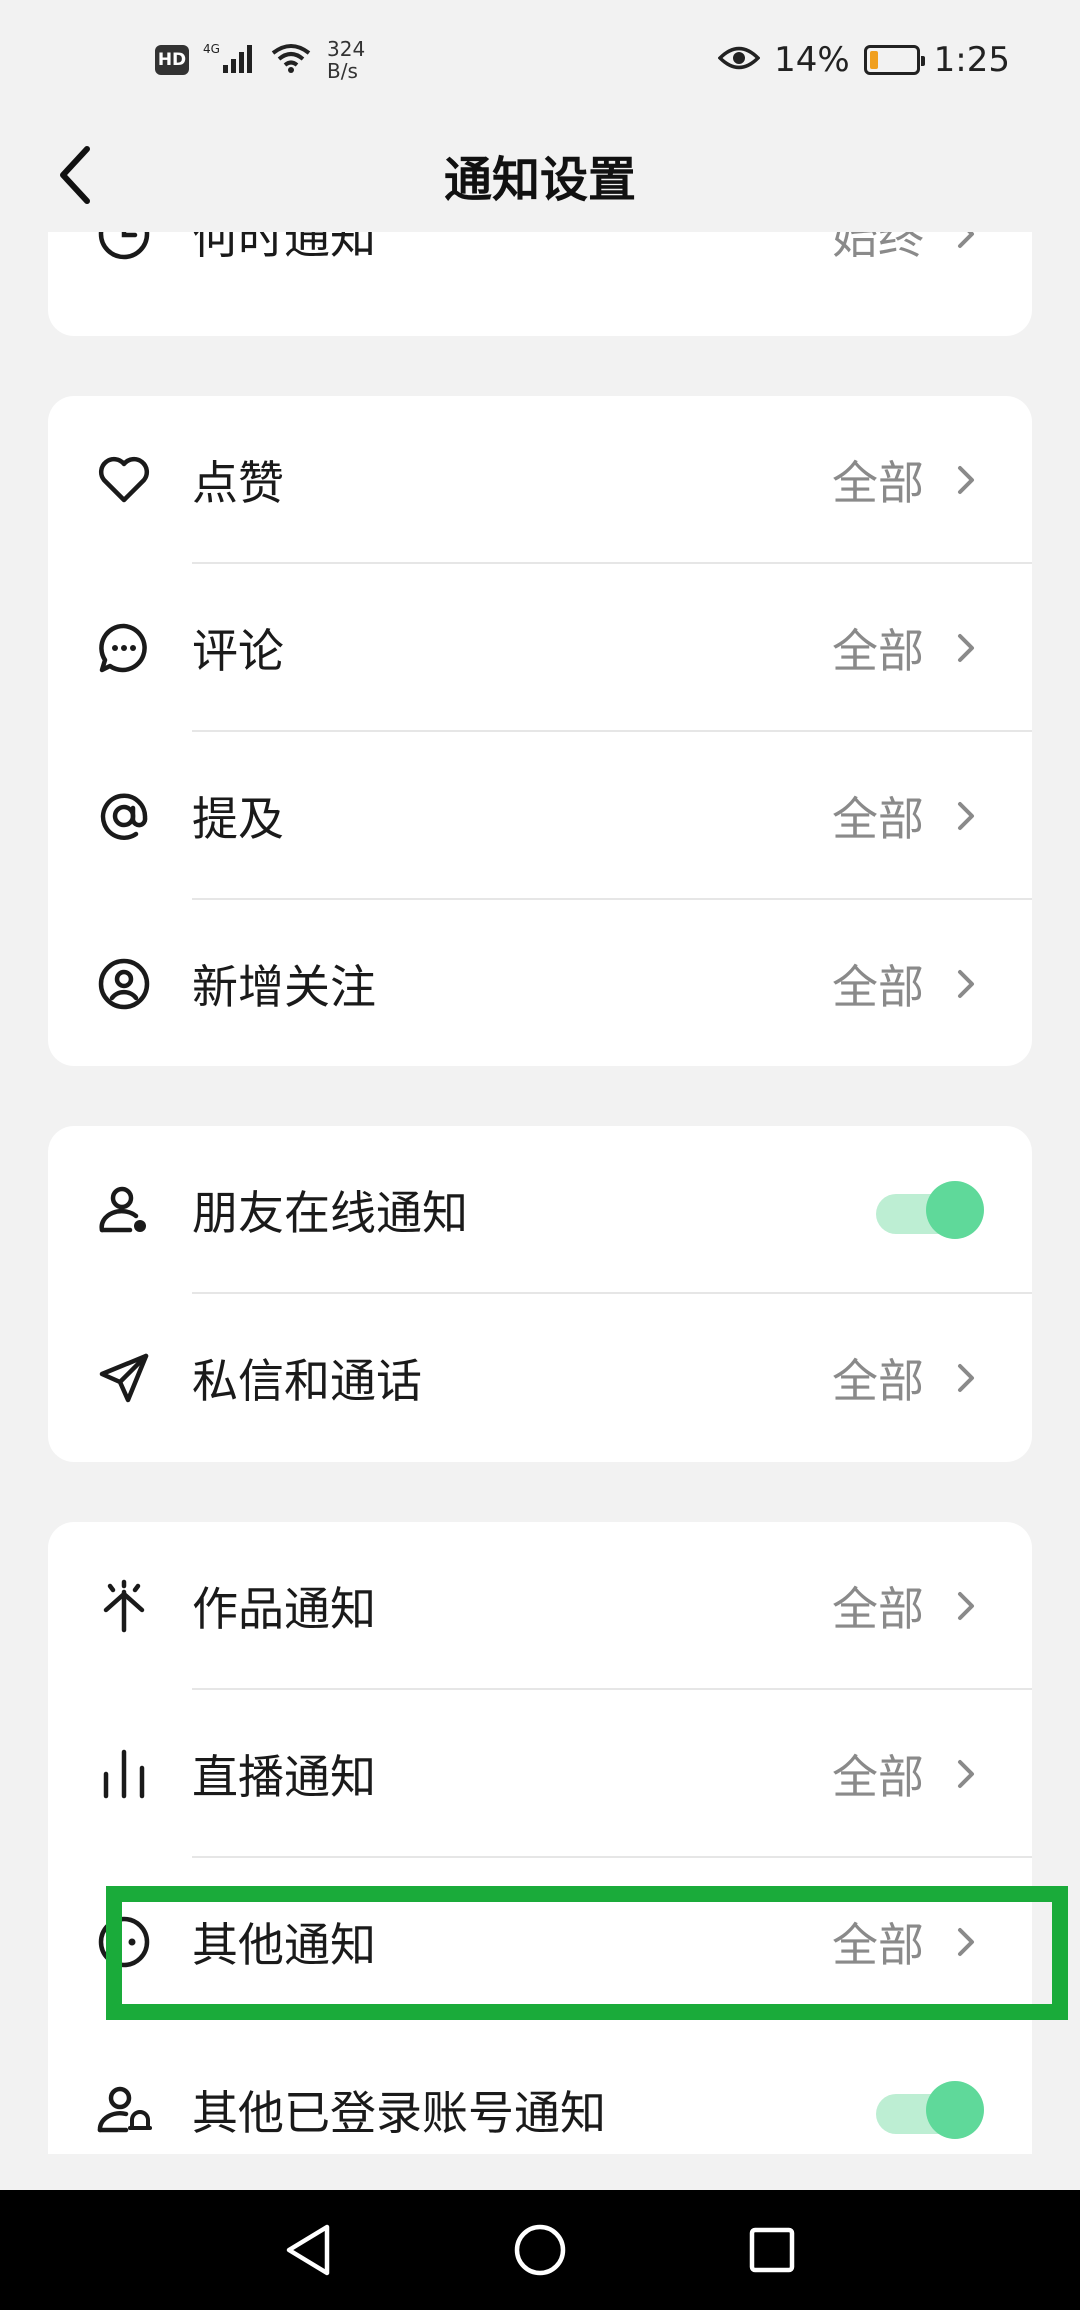  What do you see at coordinates (124, 2110) in the screenshot?
I see `user-bell-icon` at bounding box center [124, 2110].